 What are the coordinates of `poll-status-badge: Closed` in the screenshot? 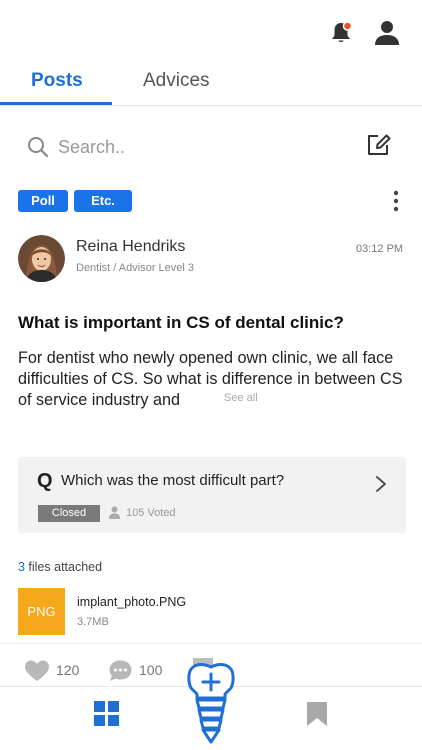 It's located at (69, 513).